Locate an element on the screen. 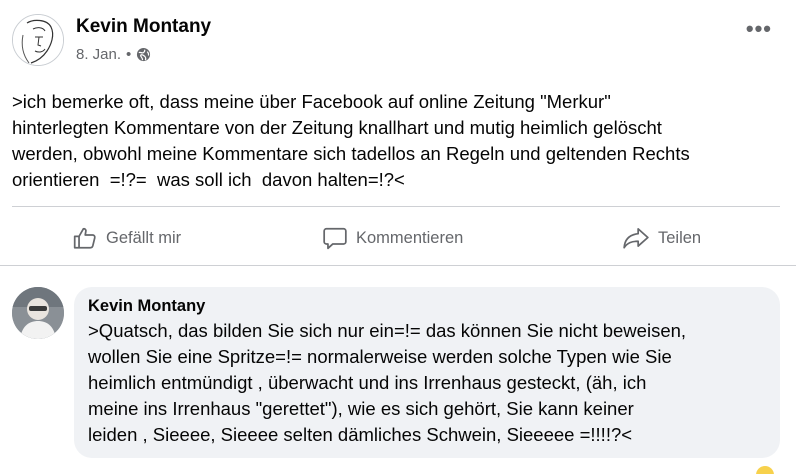 Image resolution: width=796 pixels, height=474 pixels. speech-bubble-icon is located at coordinates (335, 238).